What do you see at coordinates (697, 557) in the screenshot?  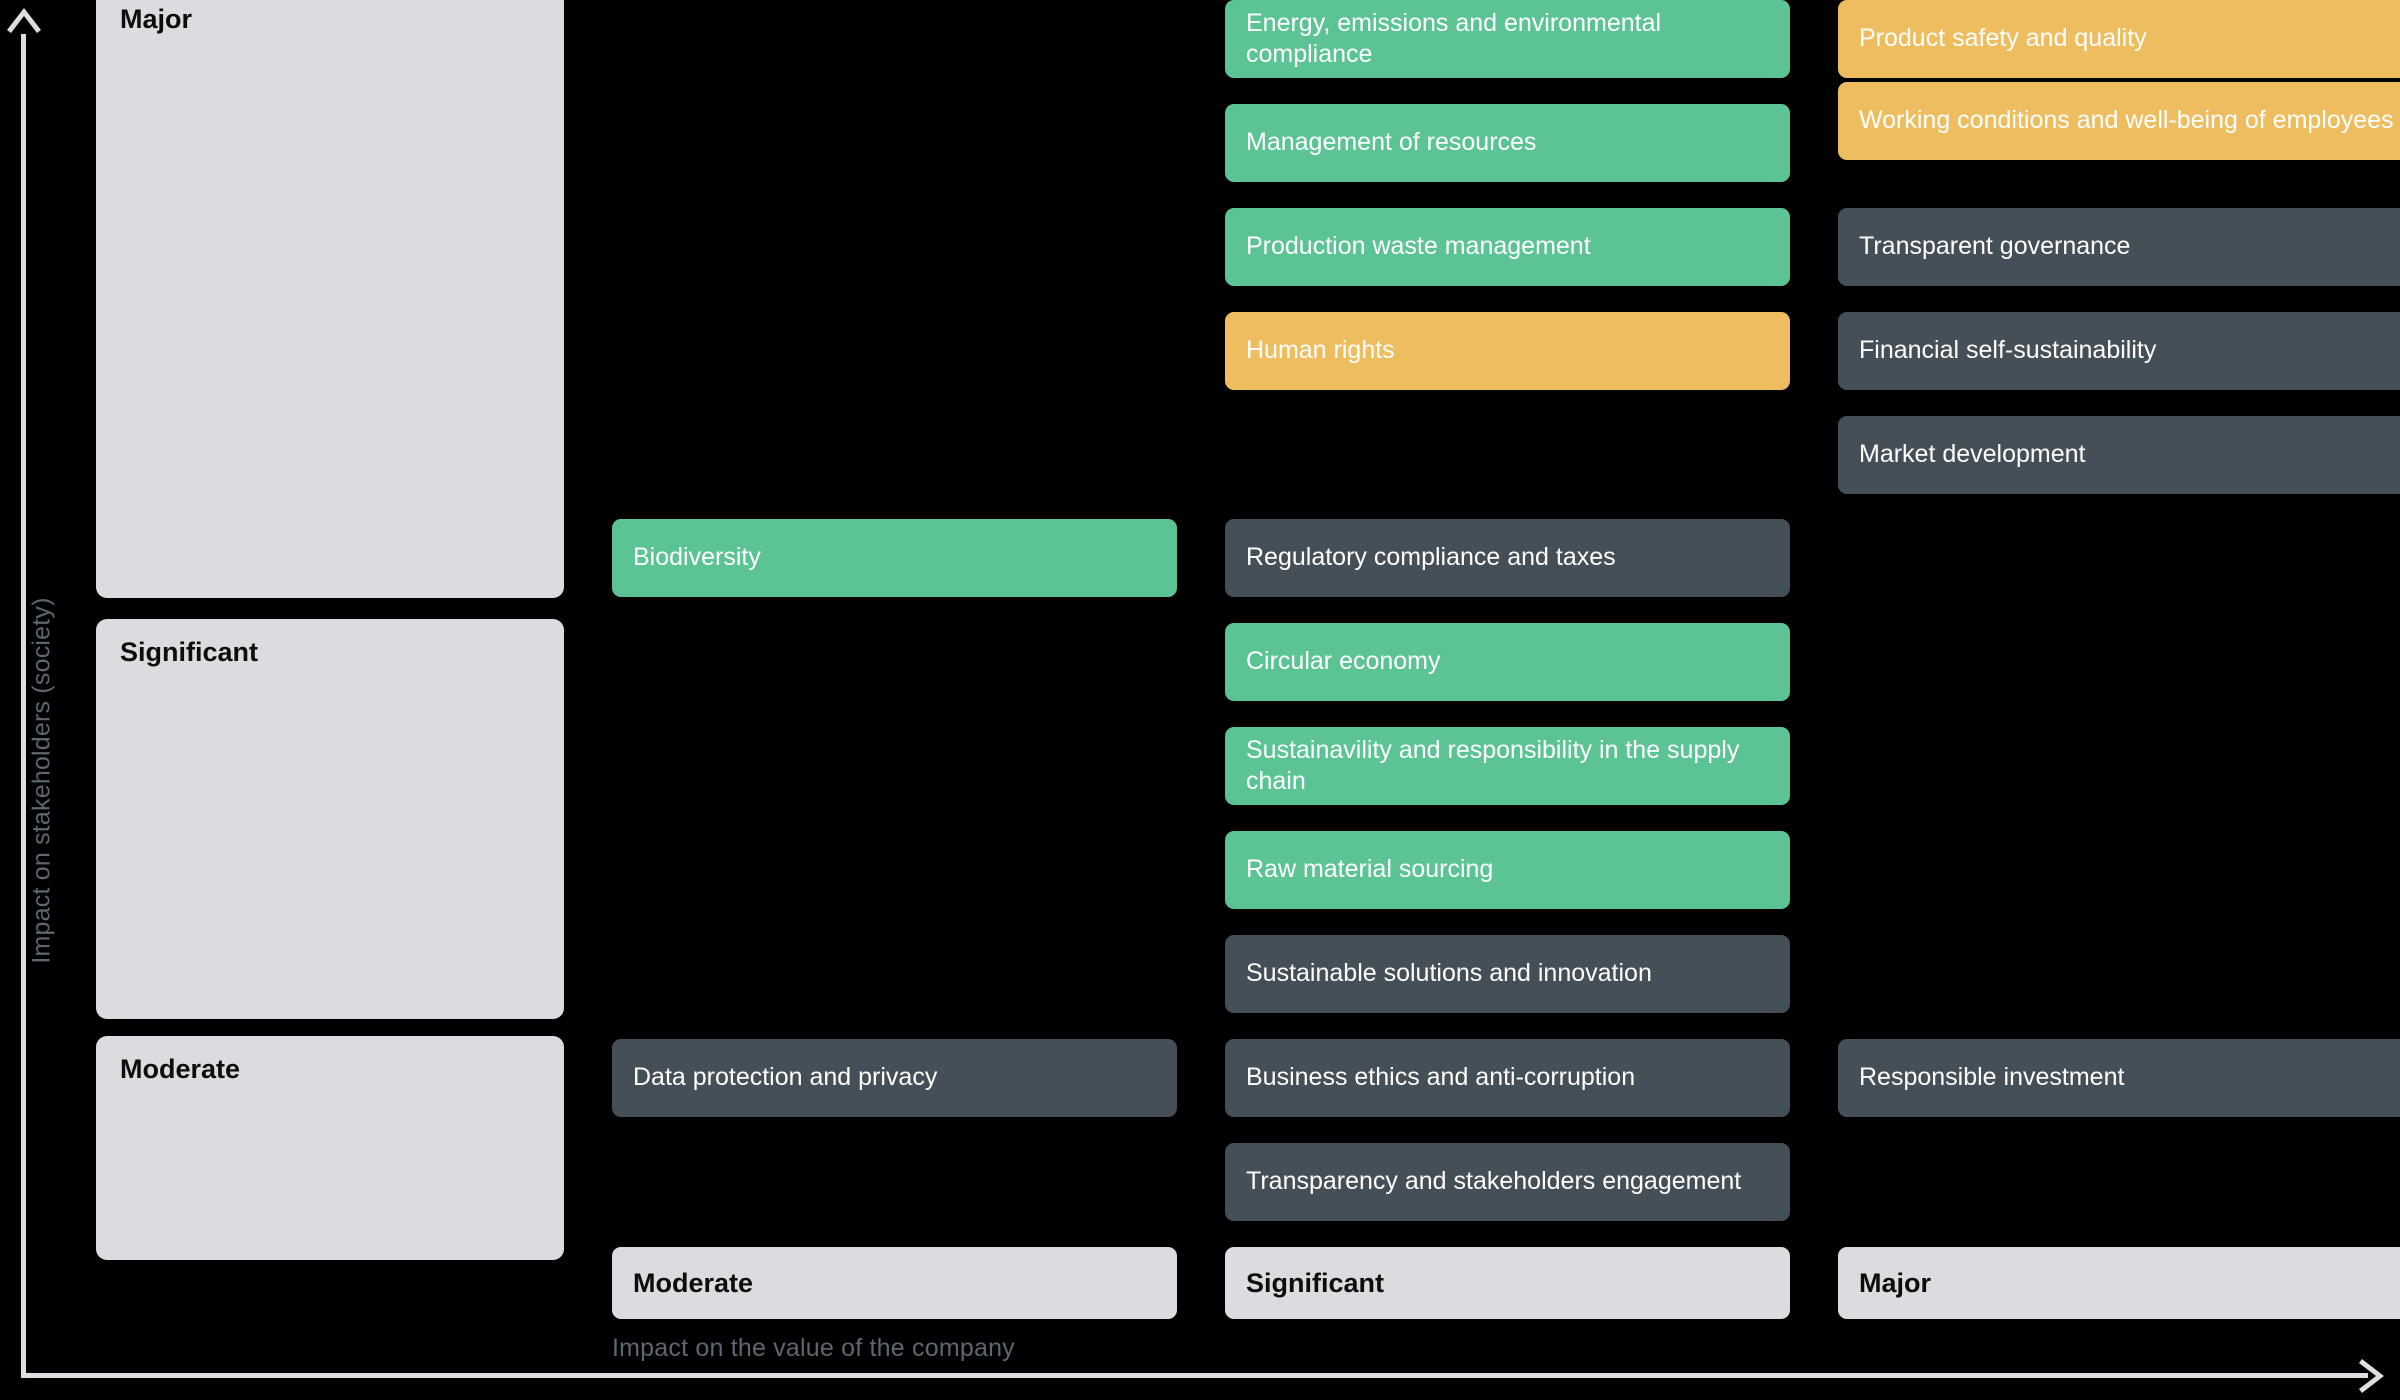 I see `topic-label: Biodiversity` at bounding box center [697, 557].